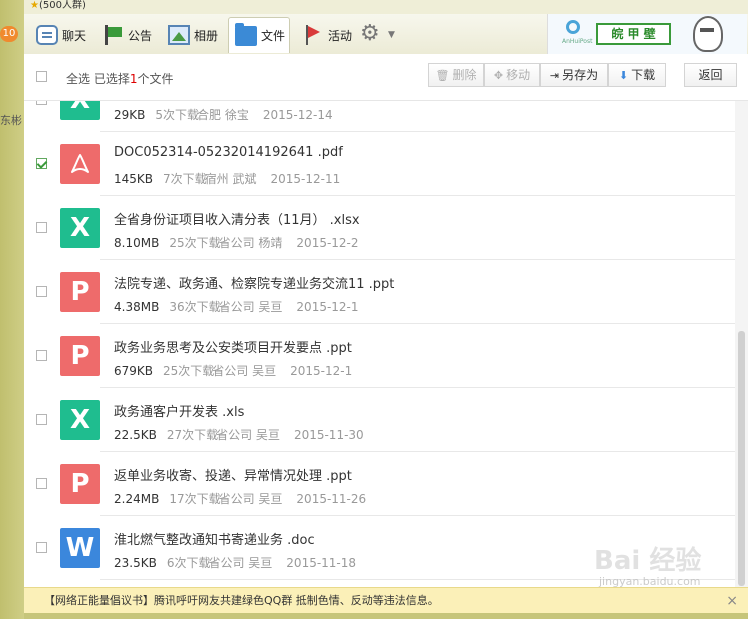 The image size is (748, 619). I want to click on download-button: ⬇ 下载, so click(637, 75).